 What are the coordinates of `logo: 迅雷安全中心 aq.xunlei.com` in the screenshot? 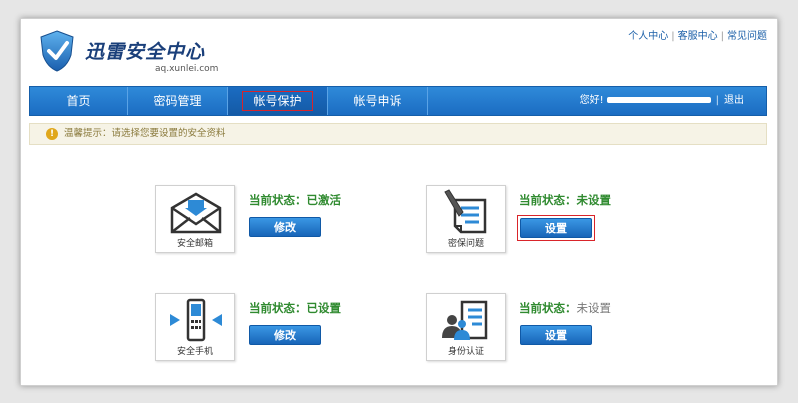 It's located at (137, 55).